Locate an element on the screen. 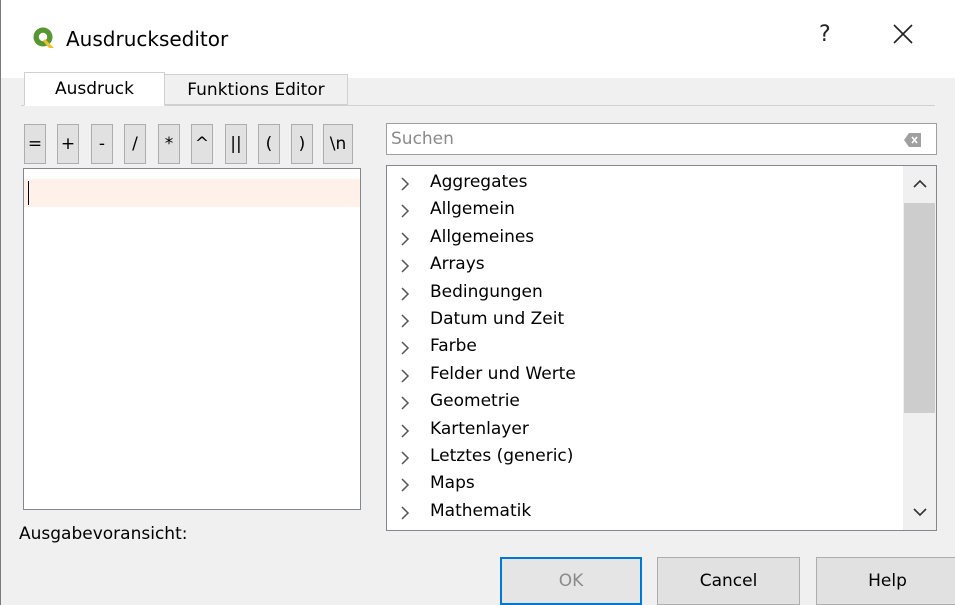 Image resolution: width=955 pixels, height=605 pixels. close-icon is located at coordinates (903, 34).